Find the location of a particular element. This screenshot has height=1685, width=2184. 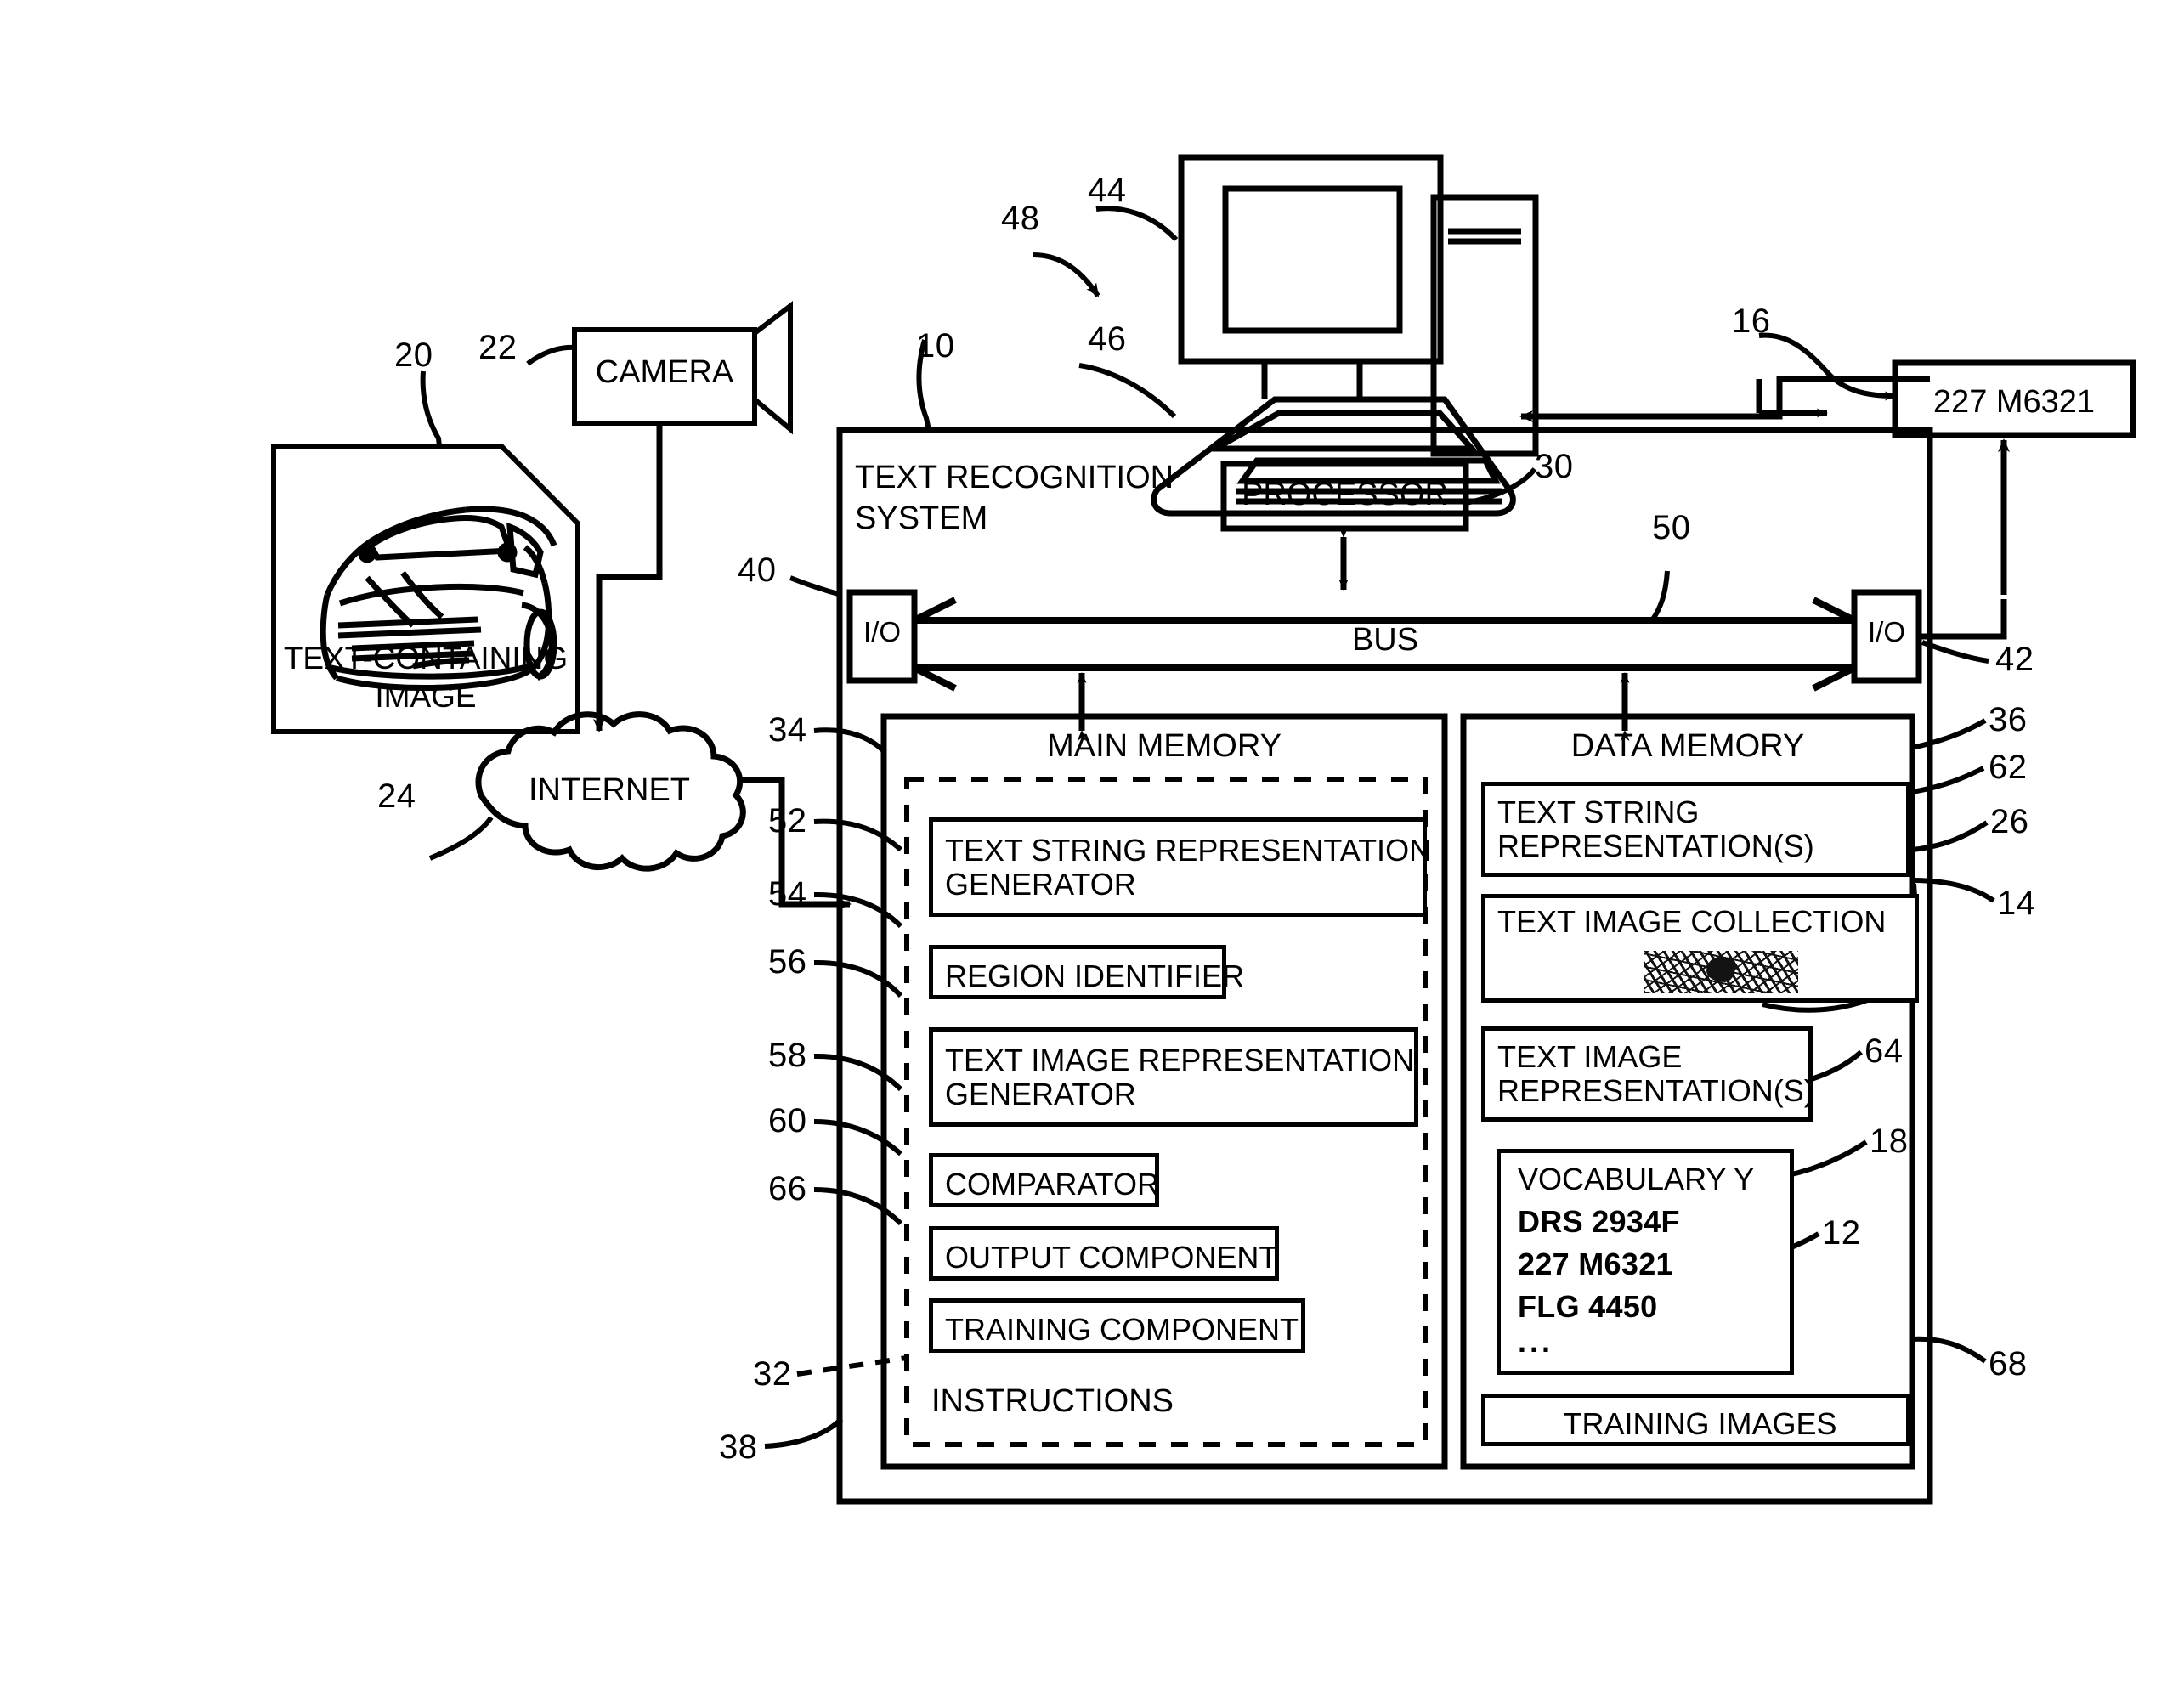

vocabulary-title: VOCABULARY Y is located at coordinates (1636, 1179).